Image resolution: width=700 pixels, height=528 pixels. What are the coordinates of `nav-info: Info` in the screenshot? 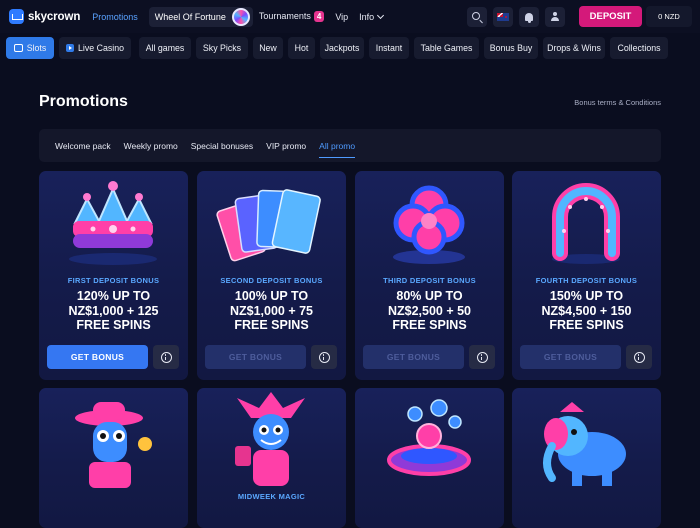 It's located at (372, 16).